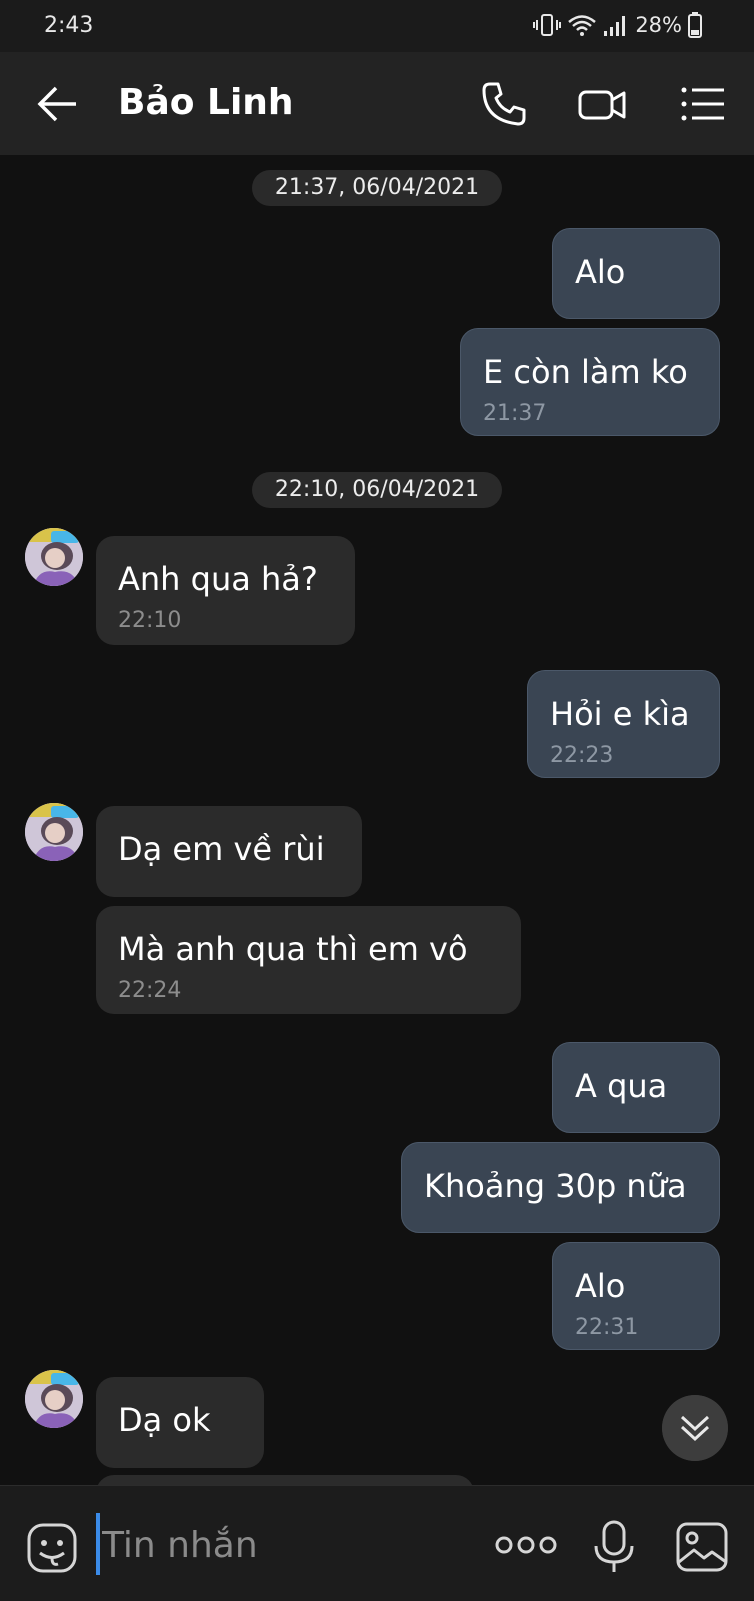  What do you see at coordinates (206, 102) in the screenshot?
I see `contact-name: Bảo Linh` at bounding box center [206, 102].